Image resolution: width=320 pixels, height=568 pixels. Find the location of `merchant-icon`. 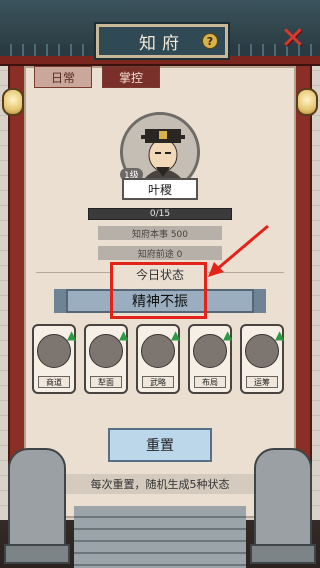

merchant-icon is located at coordinates (54, 351).